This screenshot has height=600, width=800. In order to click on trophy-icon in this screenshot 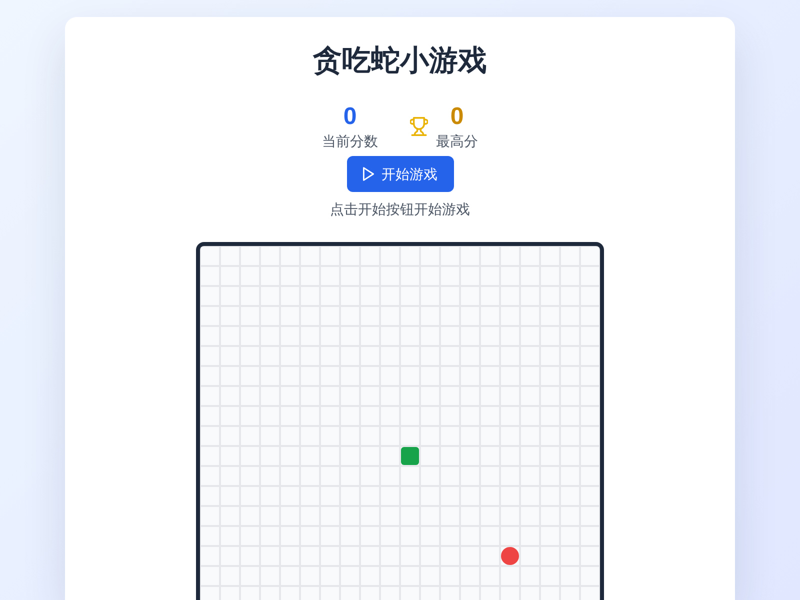, I will do `click(419, 126)`.